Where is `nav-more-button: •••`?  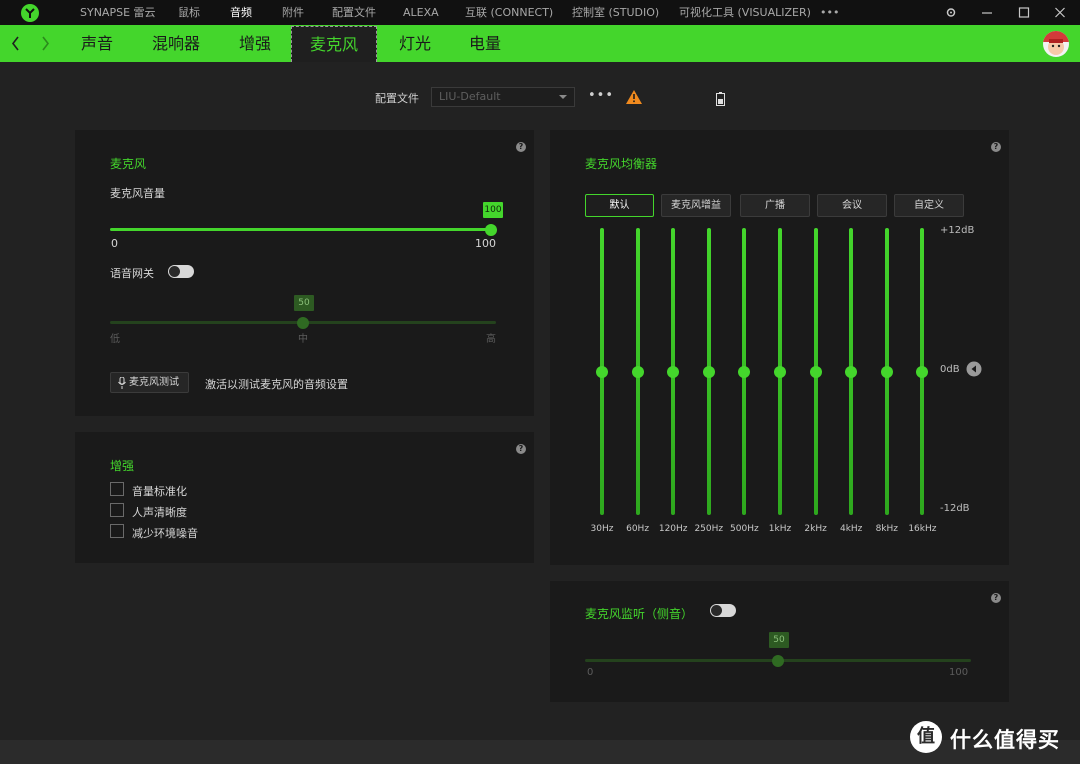 nav-more-button: ••• is located at coordinates (829, 12).